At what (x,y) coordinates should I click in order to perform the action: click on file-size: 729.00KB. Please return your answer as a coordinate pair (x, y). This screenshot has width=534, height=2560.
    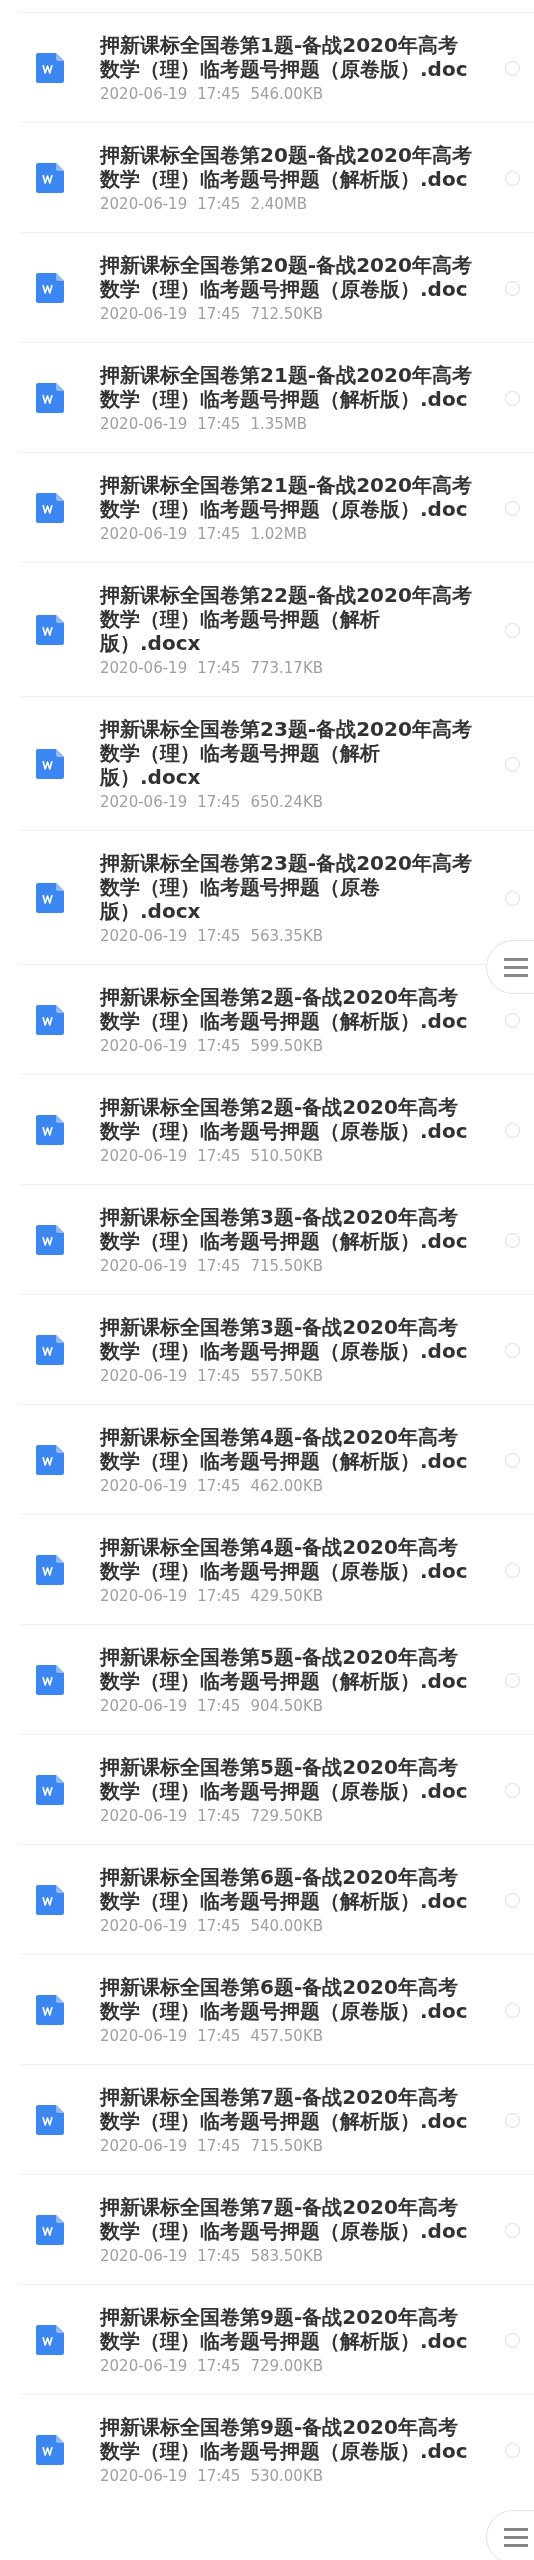
    Looking at the image, I should click on (287, 2366).